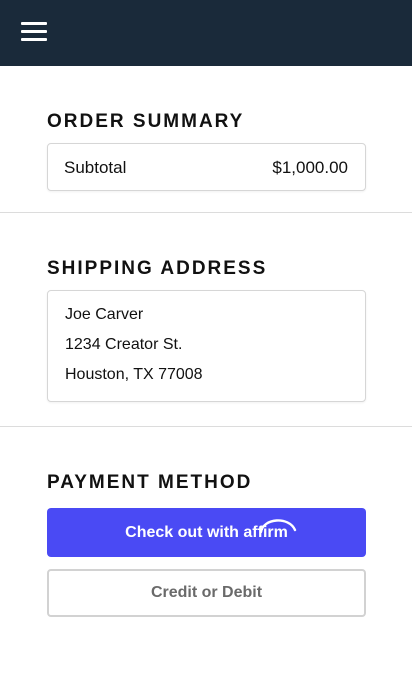 The height and width of the screenshot is (685, 412). I want to click on payment-method-title: PAYMENT METHOD, so click(150, 482).